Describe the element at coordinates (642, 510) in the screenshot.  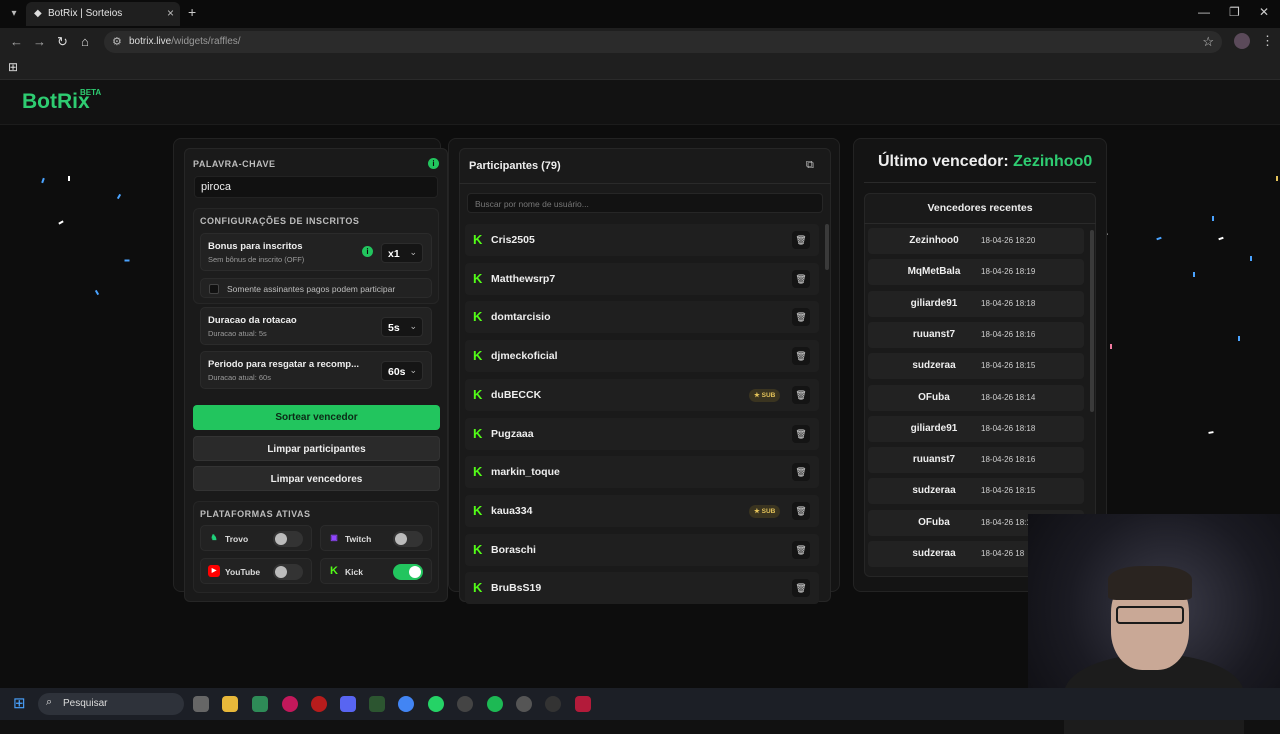
I see `participant-row: Kkaua334 ★ SUB 🗑` at that location.